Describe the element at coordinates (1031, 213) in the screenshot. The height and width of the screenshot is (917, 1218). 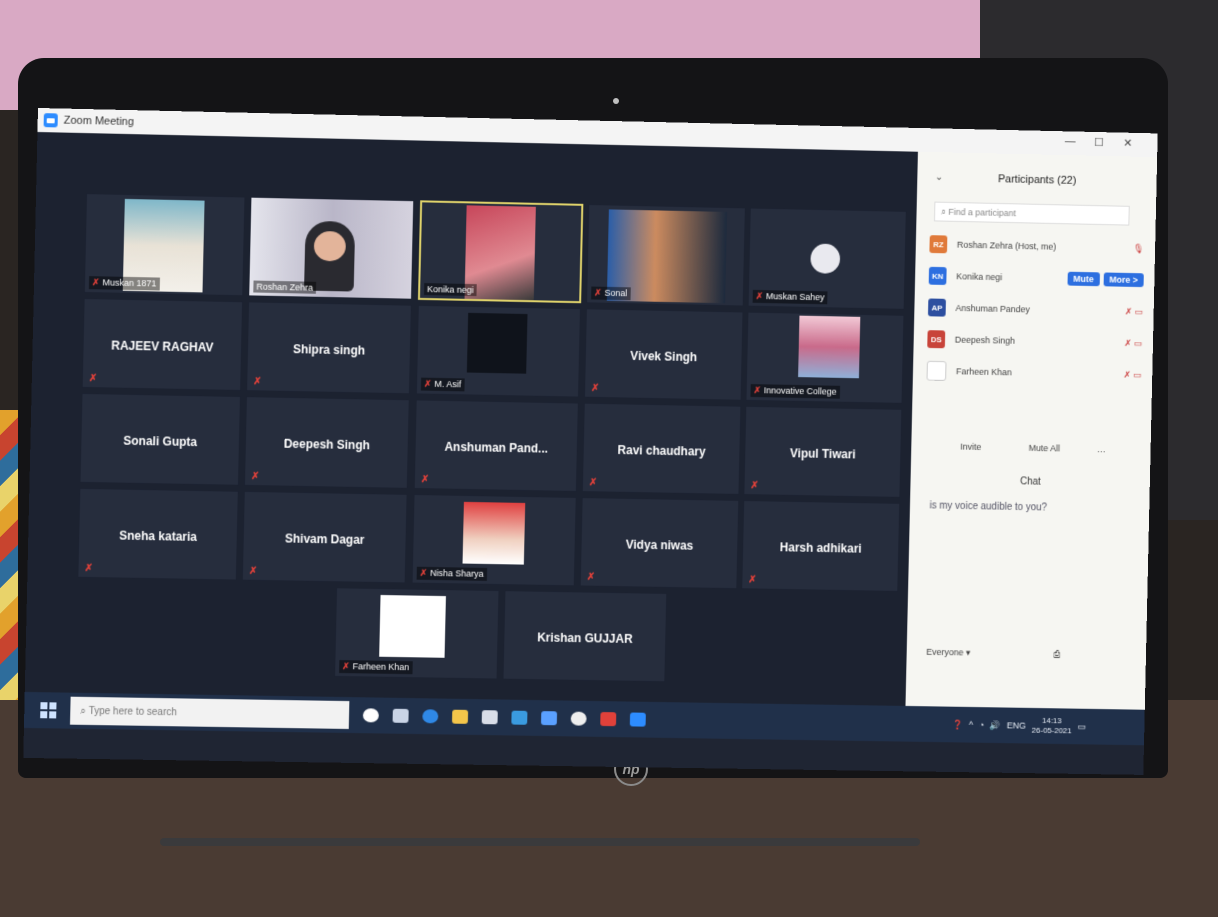
I see `participant-search-input: ⌕ Find a participant` at that location.